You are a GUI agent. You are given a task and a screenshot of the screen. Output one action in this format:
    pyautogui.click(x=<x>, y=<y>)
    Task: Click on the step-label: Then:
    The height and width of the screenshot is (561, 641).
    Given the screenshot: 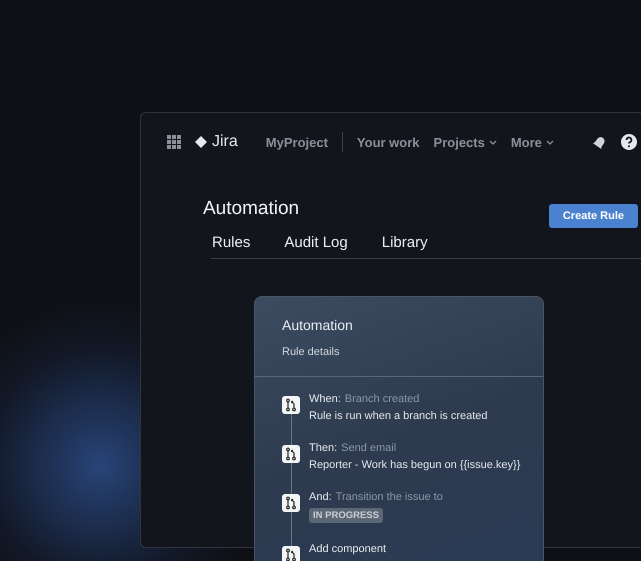 What is the action you would take?
    pyautogui.click(x=323, y=448)
    